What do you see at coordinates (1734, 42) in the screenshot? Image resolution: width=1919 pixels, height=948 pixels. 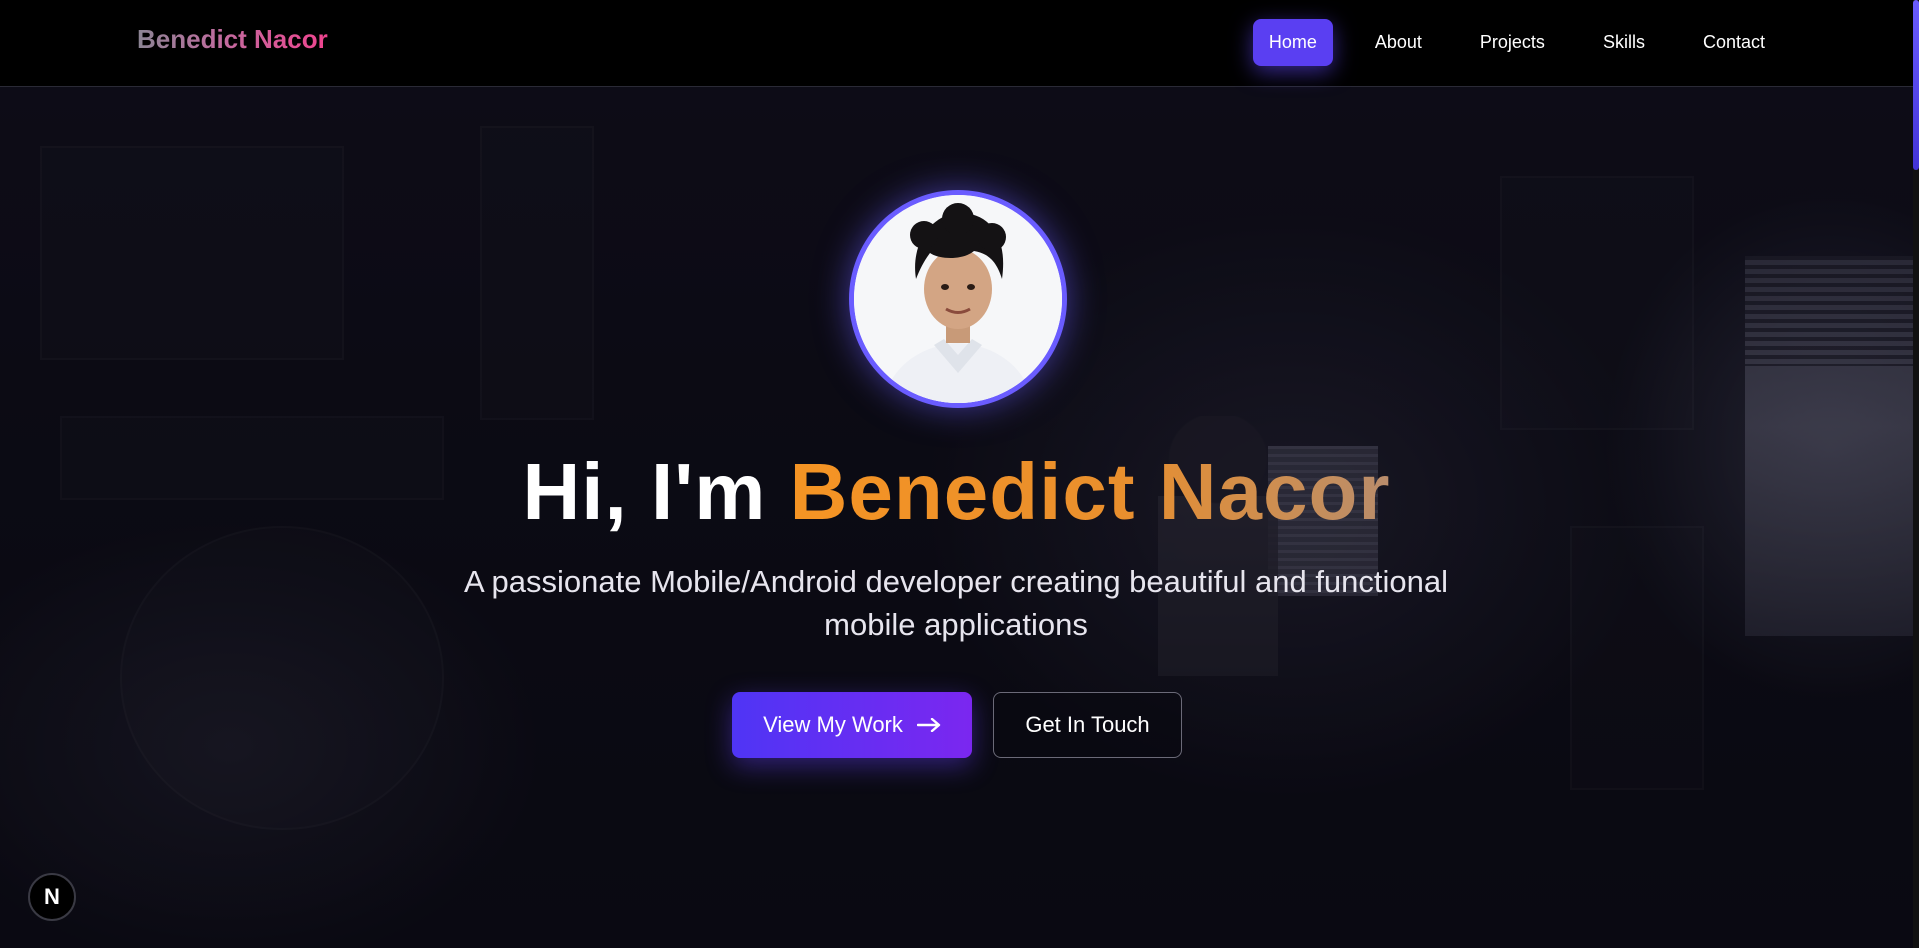 I see `nav-item-contact: Contact` at bounding box center [1734, 42].